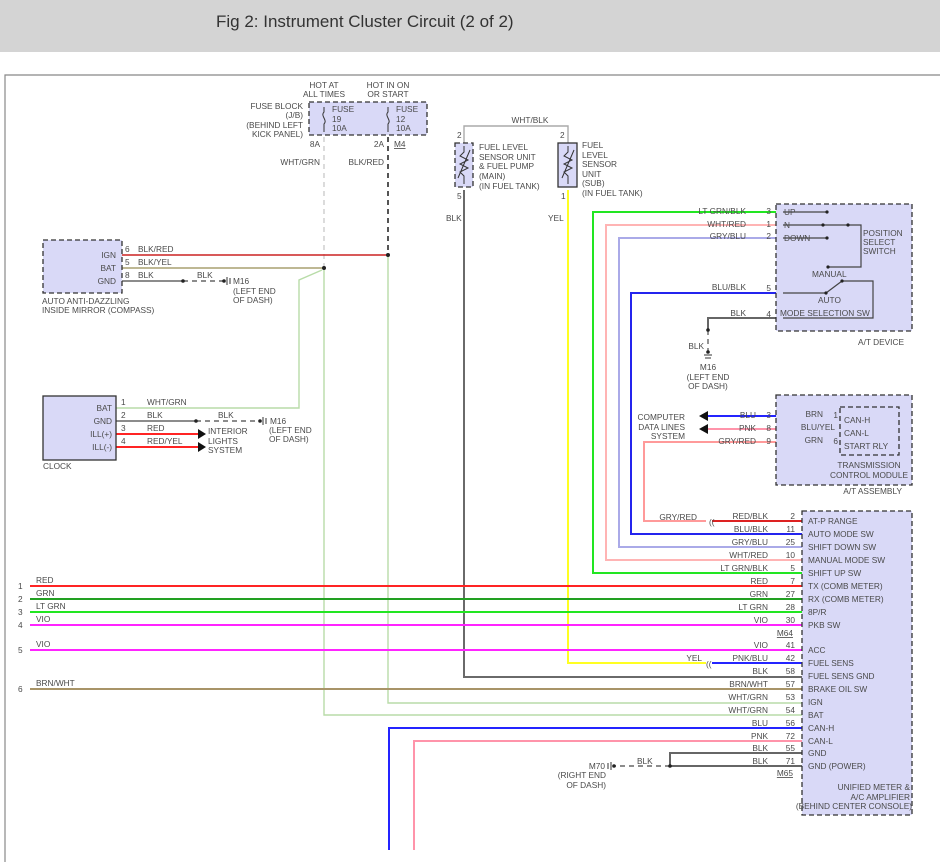 The image size is (940, 862). What do you see at coordinates (787, 225) in the screenshot?
I see `terminal-label: N` at bounding box center [787, 225].